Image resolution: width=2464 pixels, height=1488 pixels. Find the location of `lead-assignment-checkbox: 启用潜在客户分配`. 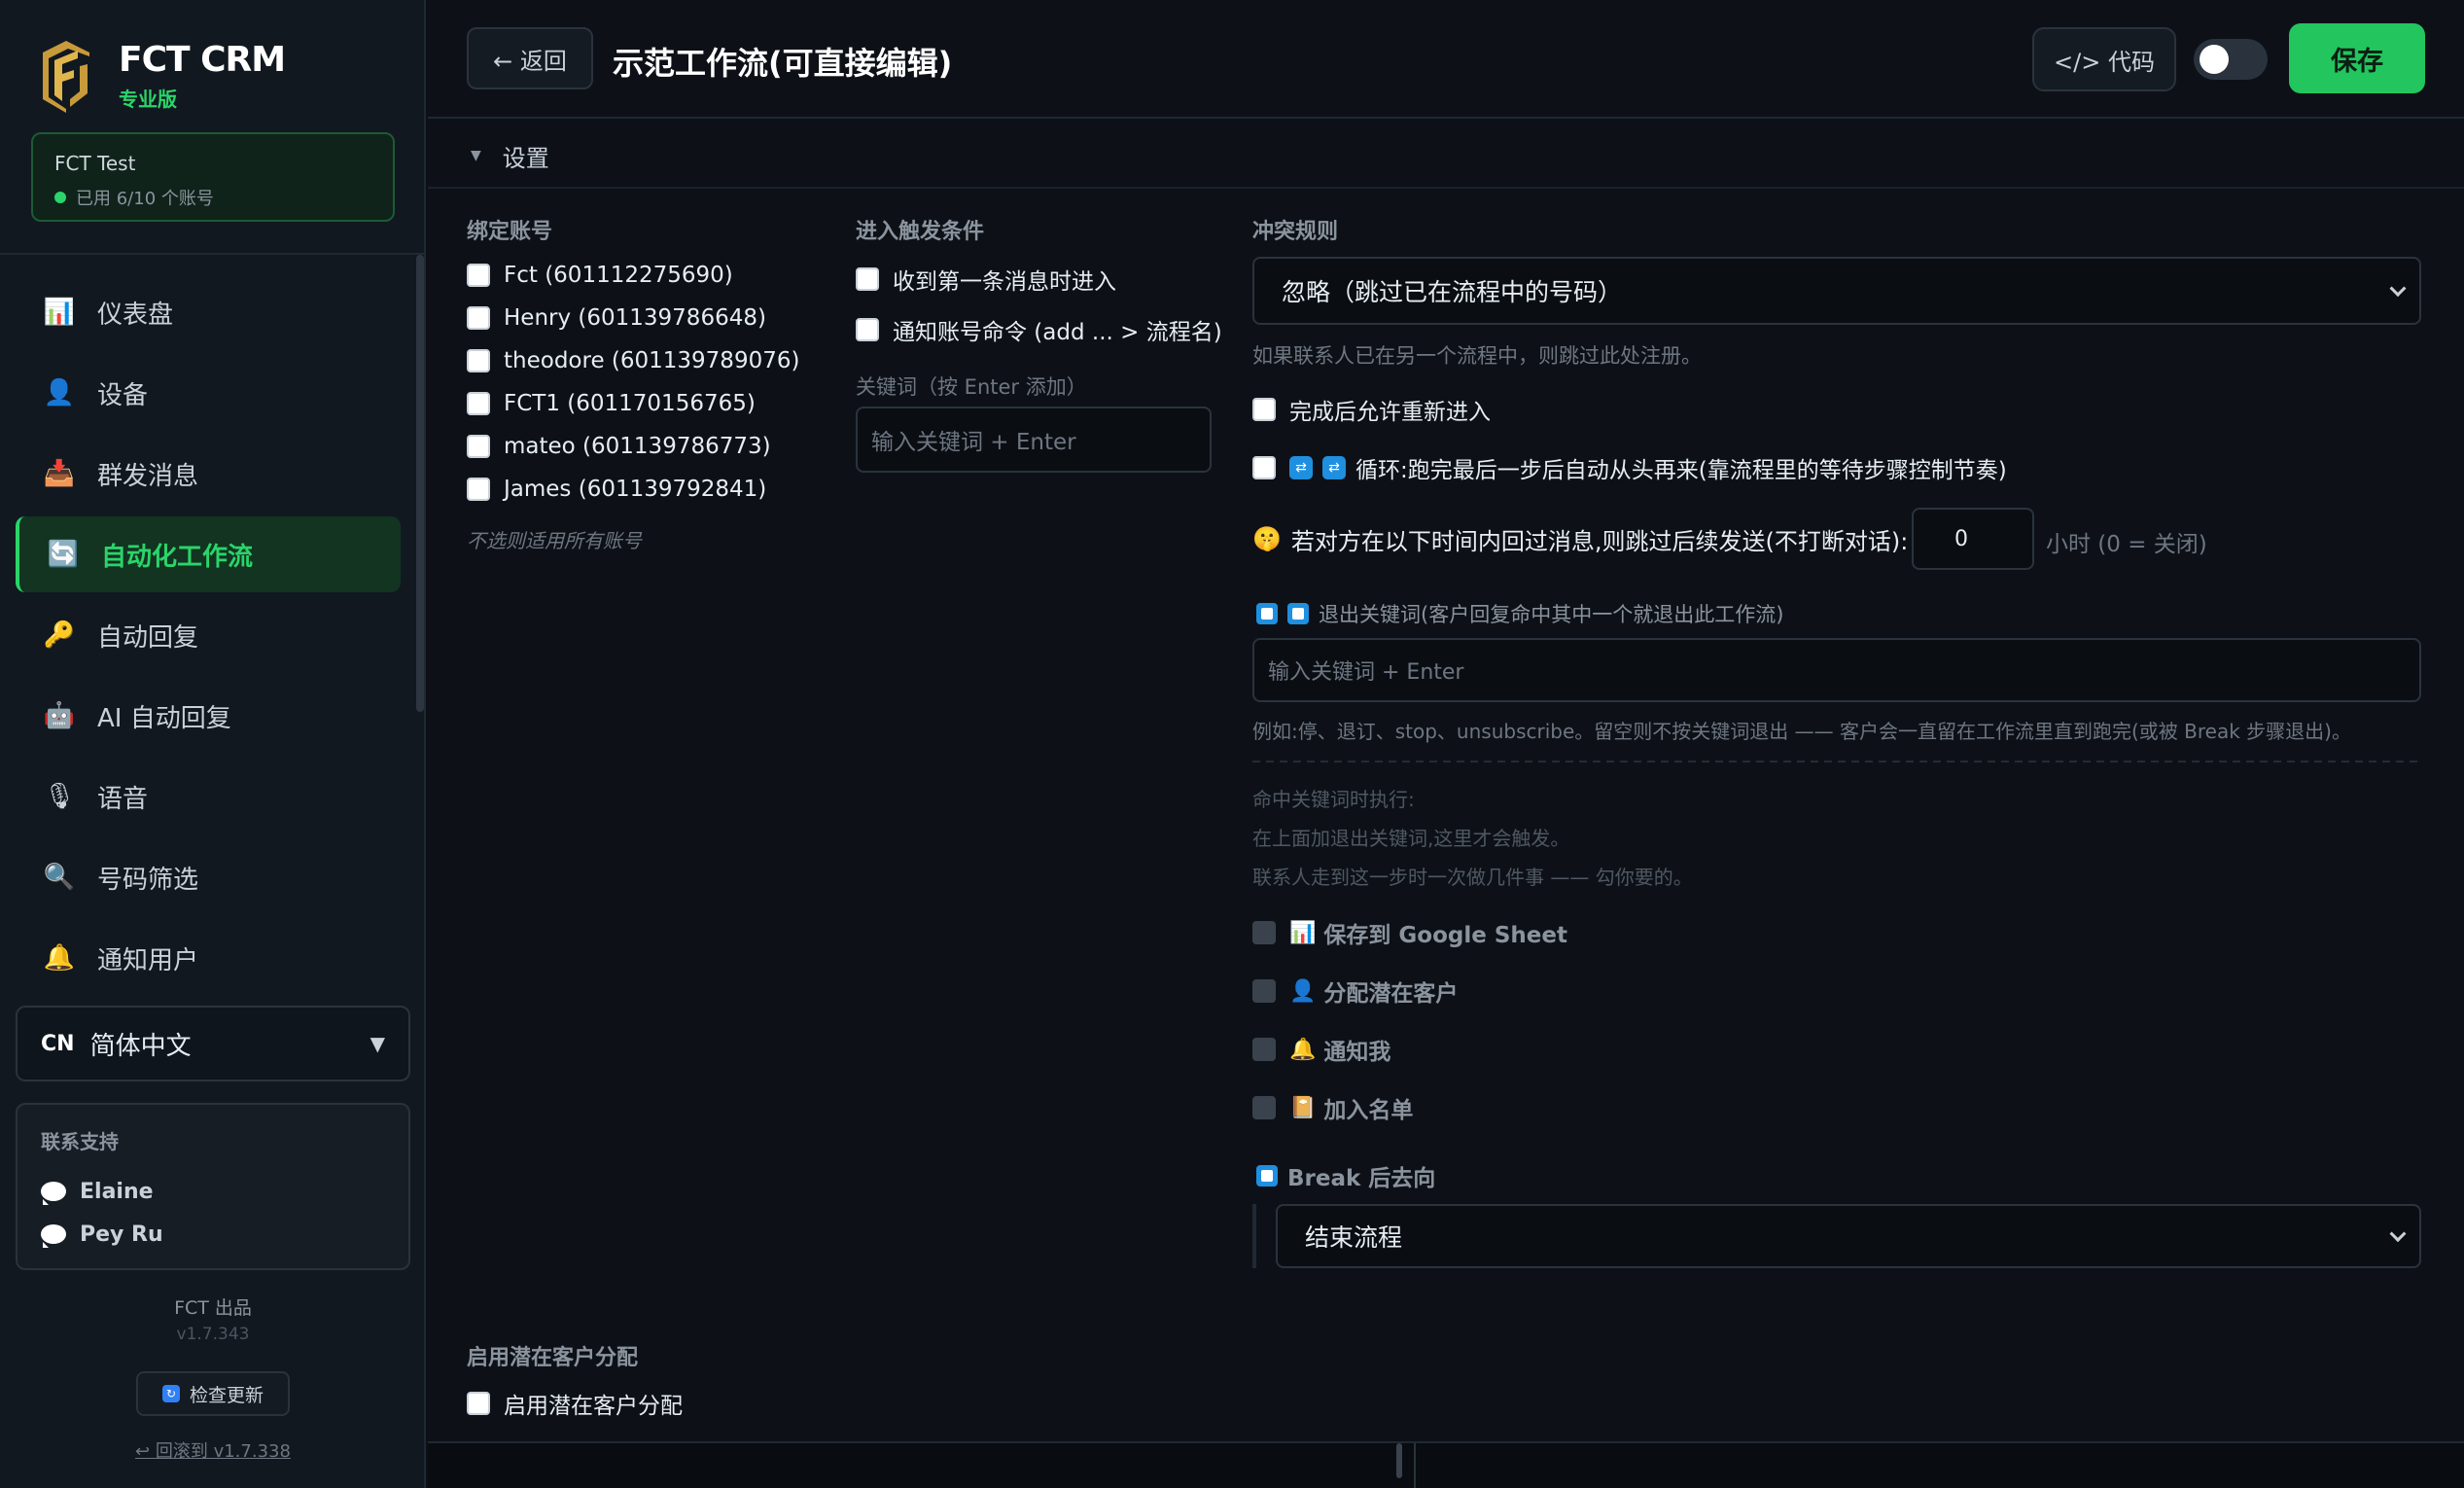

lead-assignment-checkbox: 启用潜在客户分配 is located at coordinates (575, 1403).